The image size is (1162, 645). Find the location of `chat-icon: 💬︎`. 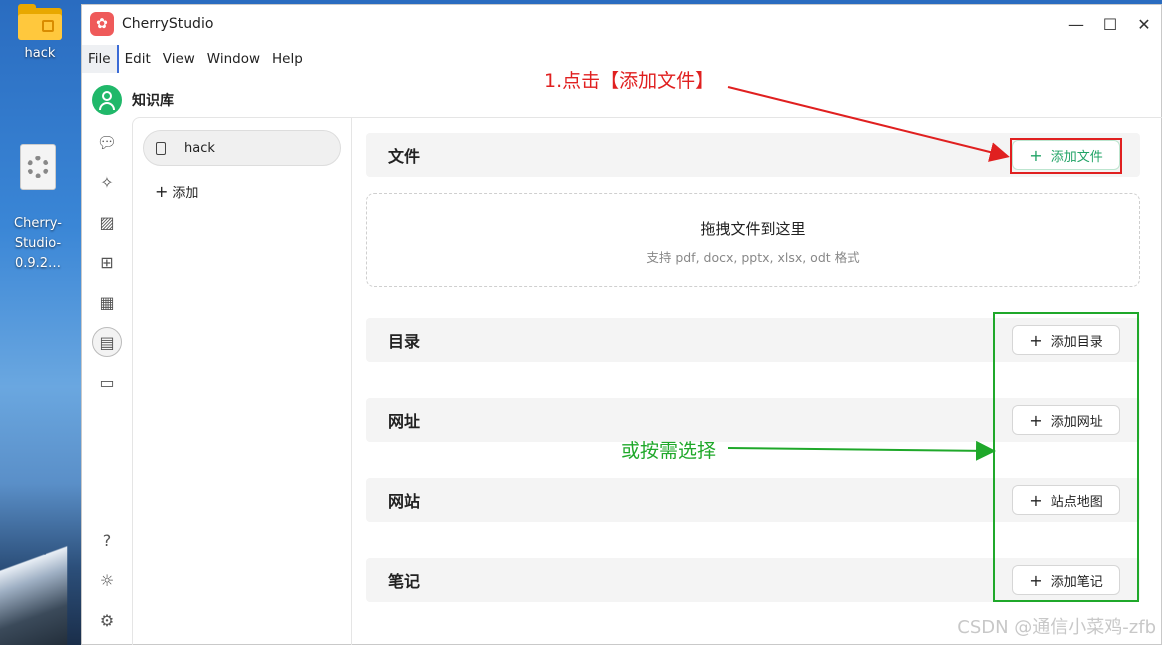

chat-icon: 💬︎ is located at coordinates (107, 142).